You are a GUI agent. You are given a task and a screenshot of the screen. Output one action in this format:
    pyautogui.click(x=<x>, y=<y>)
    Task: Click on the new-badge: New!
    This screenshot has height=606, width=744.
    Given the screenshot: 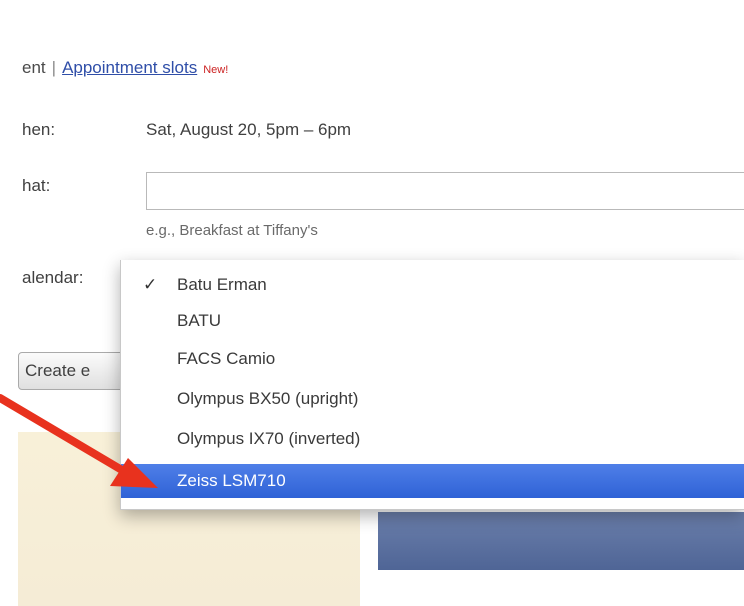 What is the action you would take?
    pyautogui.click(x=216, y=70)
    